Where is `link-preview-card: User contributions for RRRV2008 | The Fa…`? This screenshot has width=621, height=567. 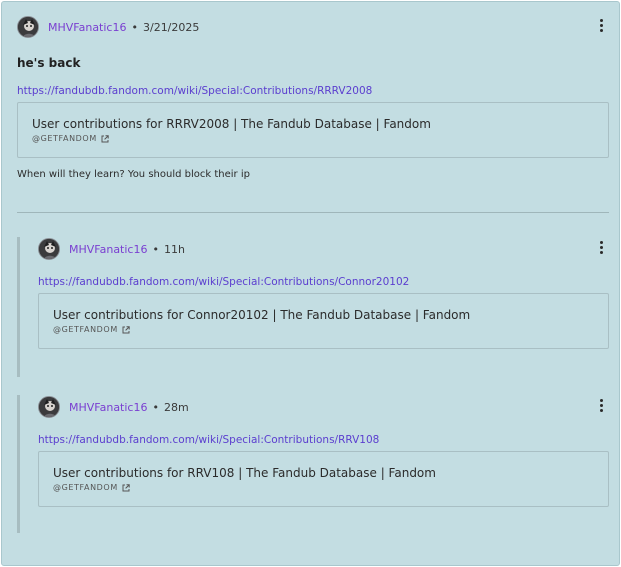 link-preview-card: User contributions for RRRV2008 | The Fa… is located at coordinates (313, 130).